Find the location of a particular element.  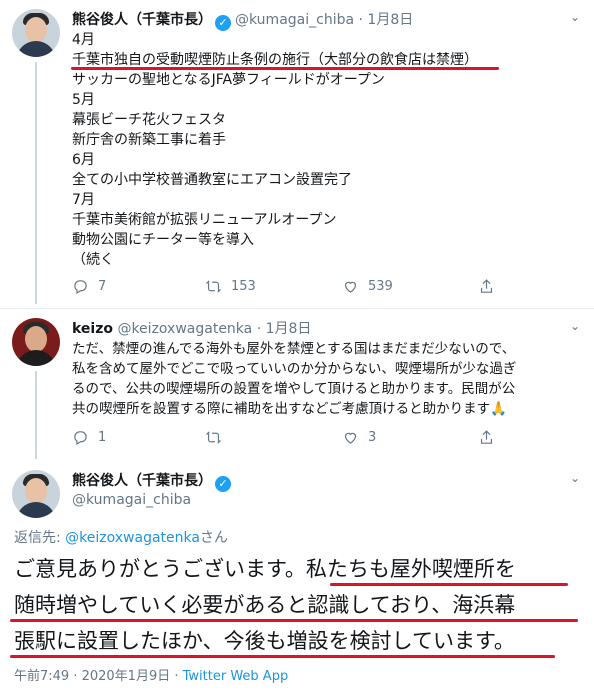

source-link: Twitter Web App is located at coordinates (236, 676).